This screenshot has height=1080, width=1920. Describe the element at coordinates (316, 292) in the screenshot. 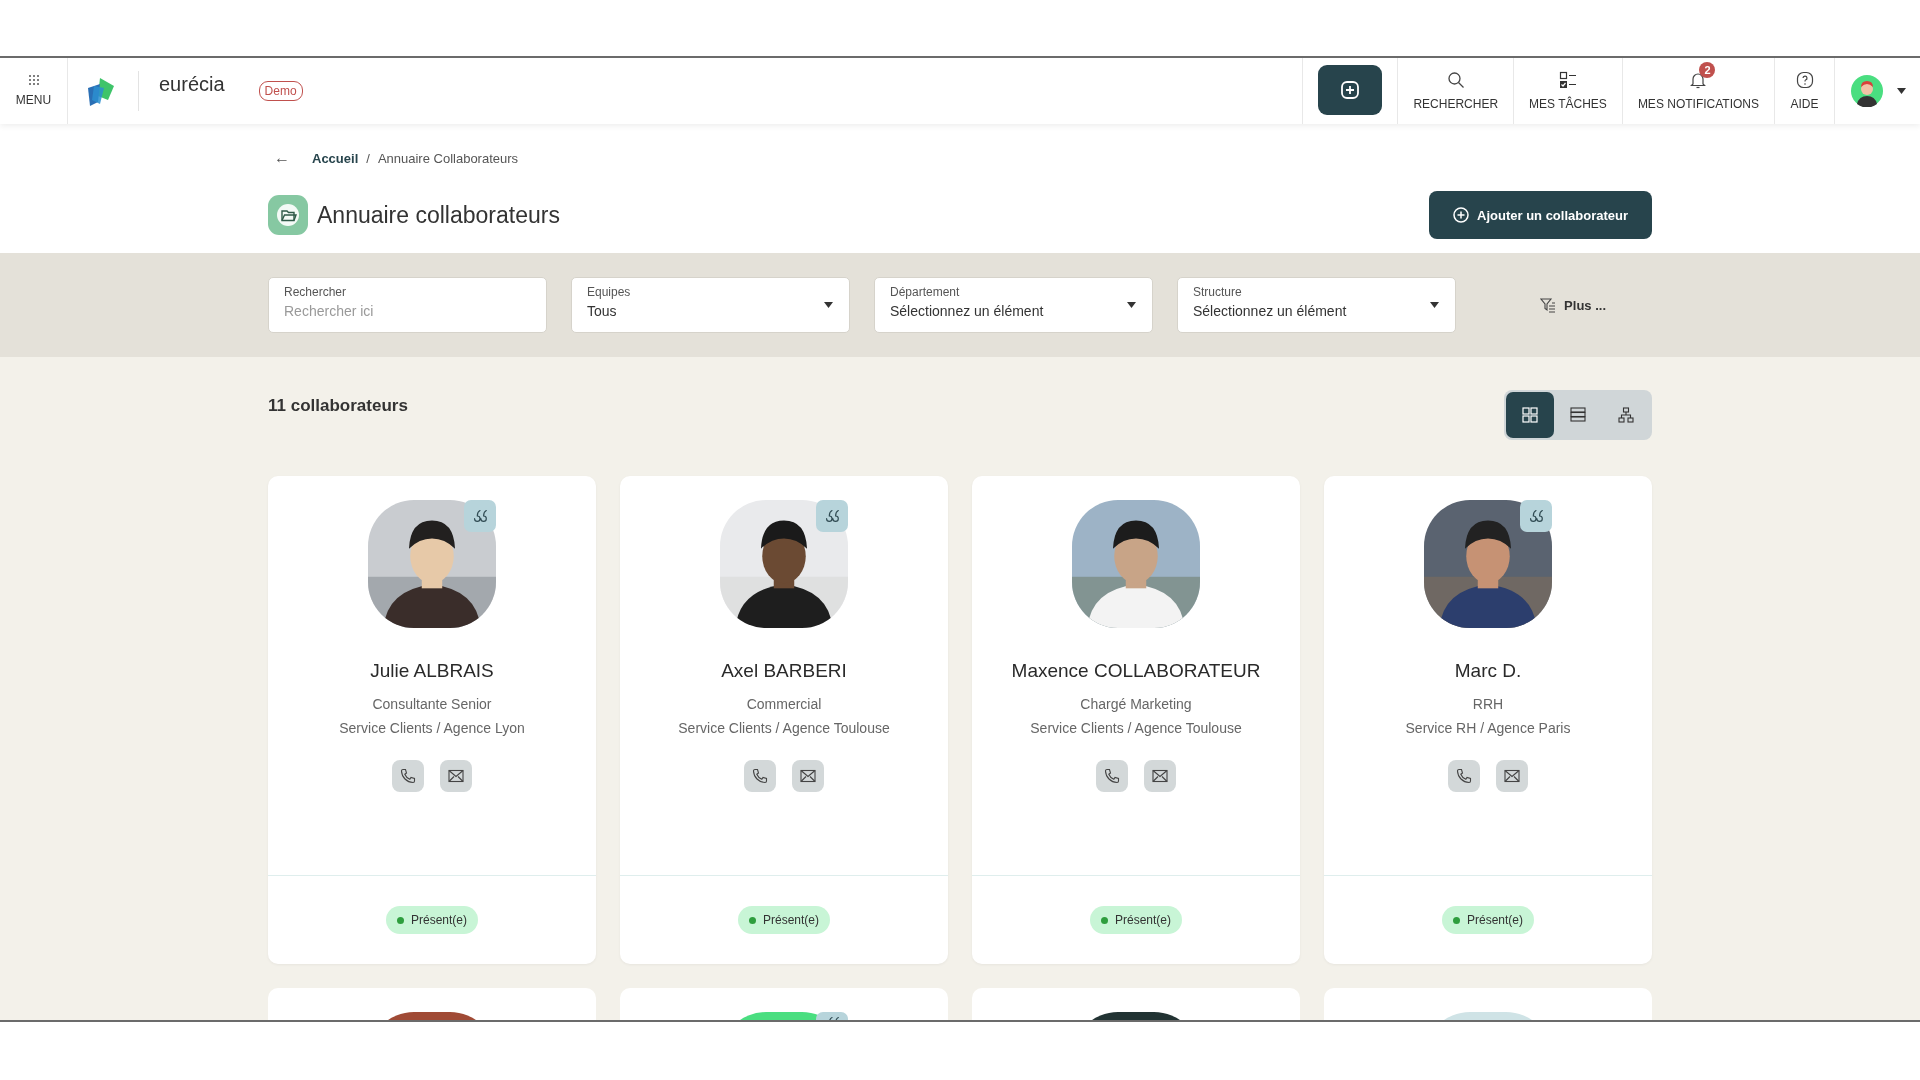

I see `field-label: Rechercher` at that location.